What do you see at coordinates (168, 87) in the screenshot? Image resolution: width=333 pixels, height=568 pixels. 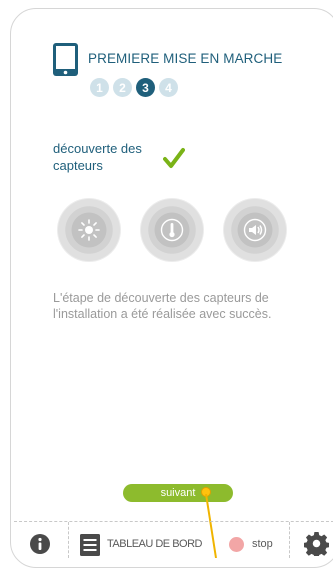 I see `step-4: 4` at bounding box center [168, 87].